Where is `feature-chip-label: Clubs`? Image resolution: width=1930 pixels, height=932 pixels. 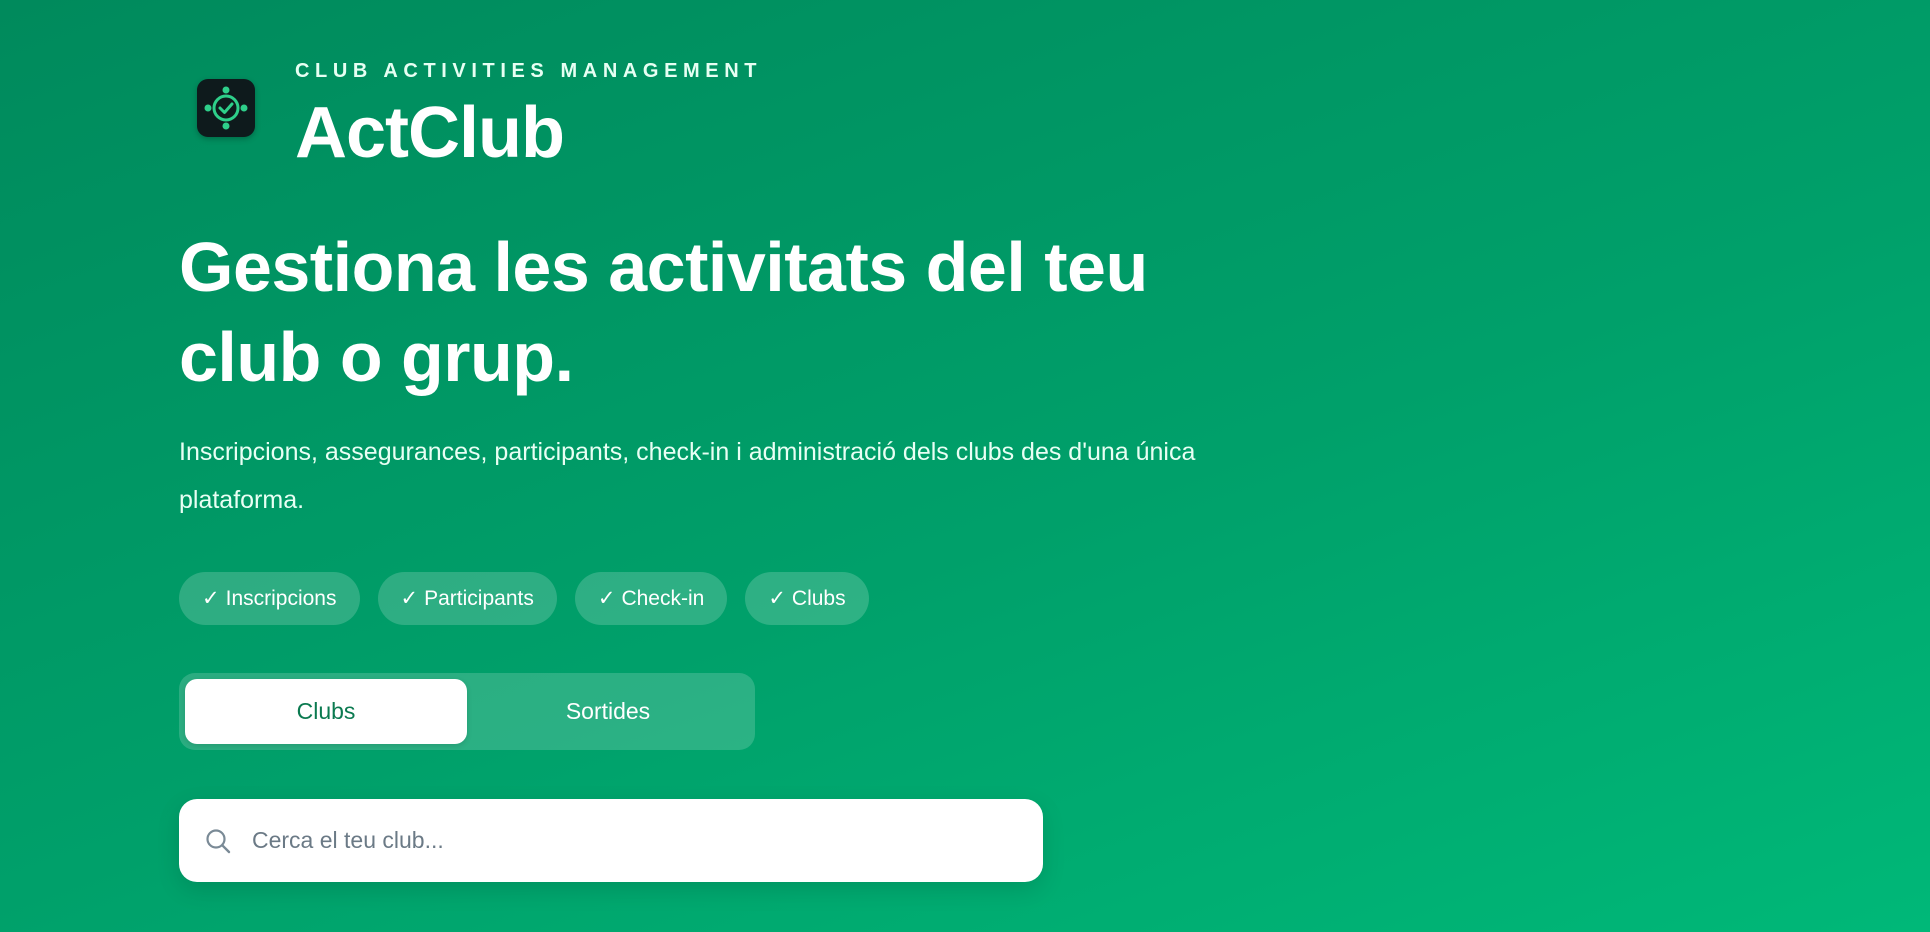
feature-chip-label: Clubs is located at coordinates (818, 598).